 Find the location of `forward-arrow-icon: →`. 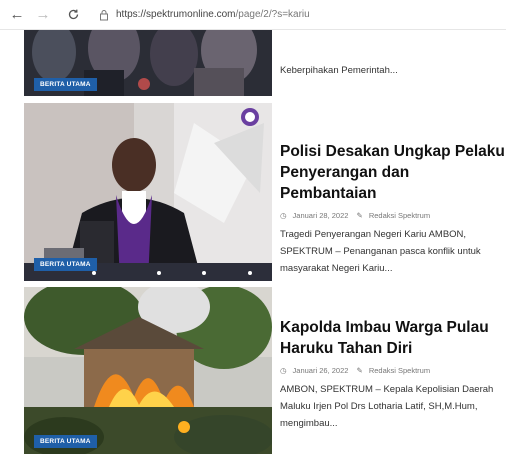

forward-arrow-icon: → is located at coordinates (43, 15).